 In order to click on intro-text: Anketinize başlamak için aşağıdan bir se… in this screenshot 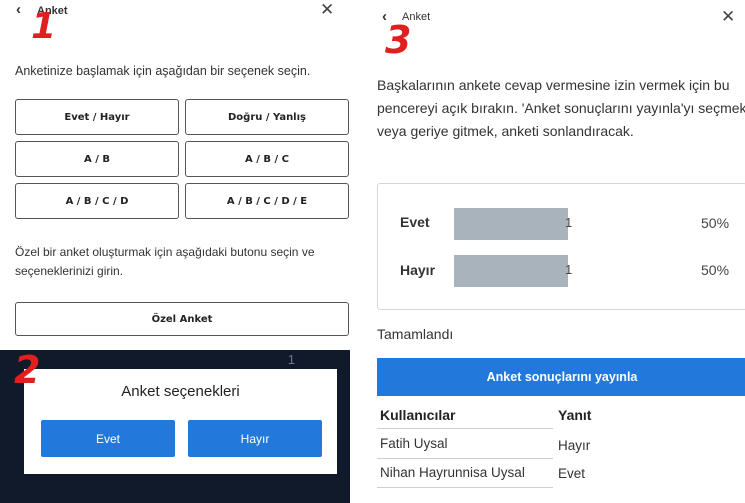, I will do `click(163, 71)`.